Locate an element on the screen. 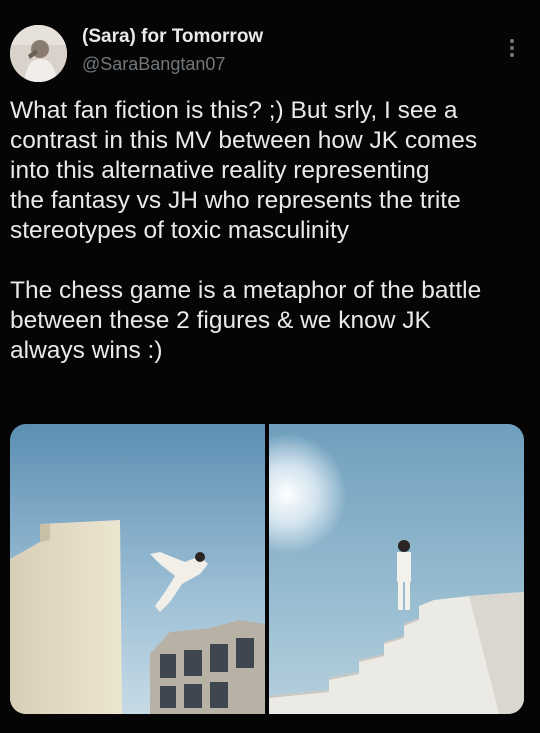 This screenshot has width=540, height=733. avatar-image is located at coordinates (38, 53).